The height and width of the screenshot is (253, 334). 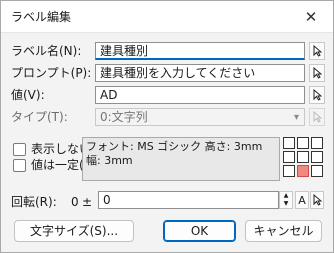 I want to click on close-icon: ✕, so click(x=311, y=16).